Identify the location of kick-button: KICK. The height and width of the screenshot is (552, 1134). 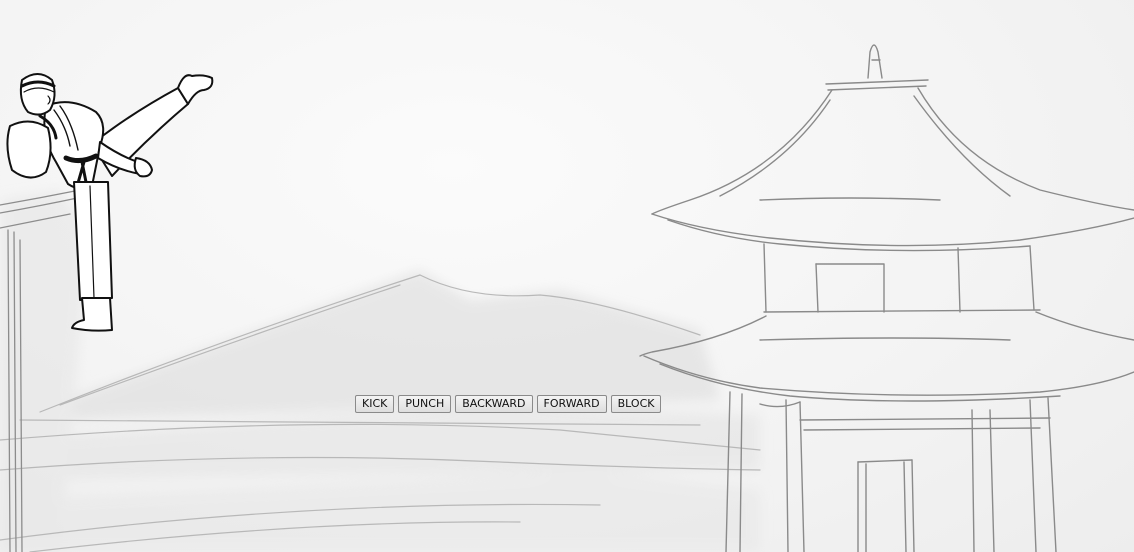
(375, 404).